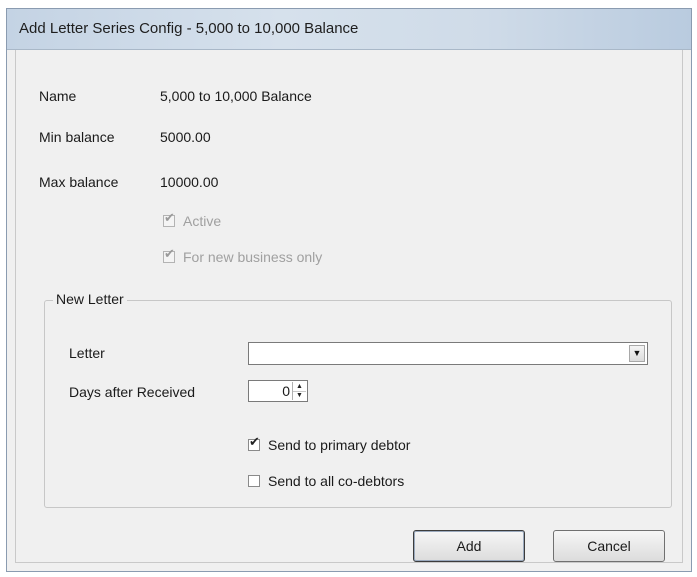 This screenshot has width=697, height=577. Describe the element at coordinates (469, 546) in the screenshot. I see `add-button: Add` at that location.